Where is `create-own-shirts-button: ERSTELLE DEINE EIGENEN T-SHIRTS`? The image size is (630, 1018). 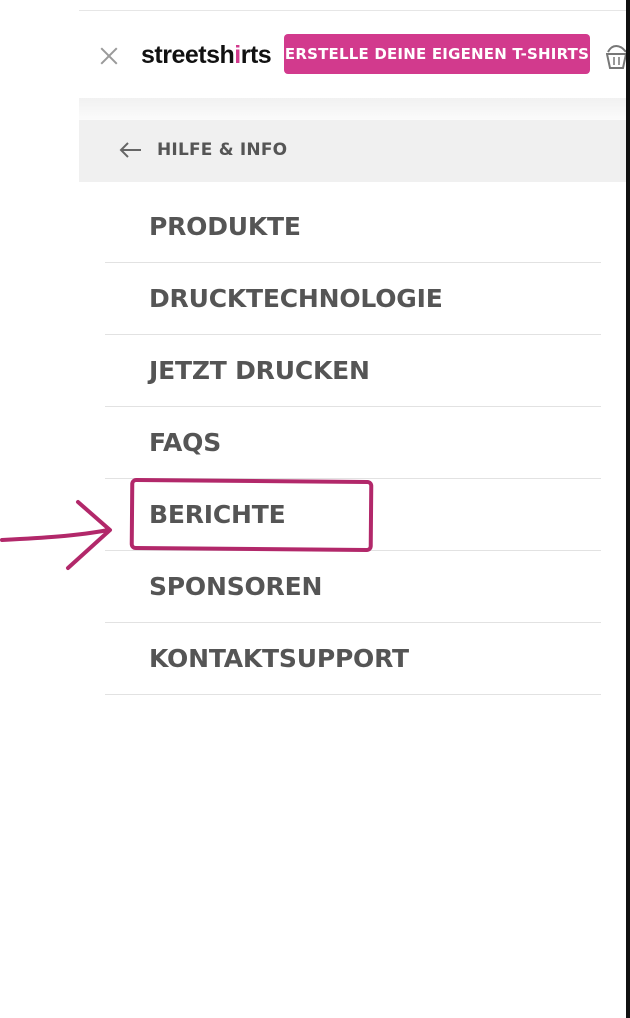
create-own-shirts-button: ERSTELLE DEINE EIGENEN T-SHIRTS is located at coordinates (437, 54).